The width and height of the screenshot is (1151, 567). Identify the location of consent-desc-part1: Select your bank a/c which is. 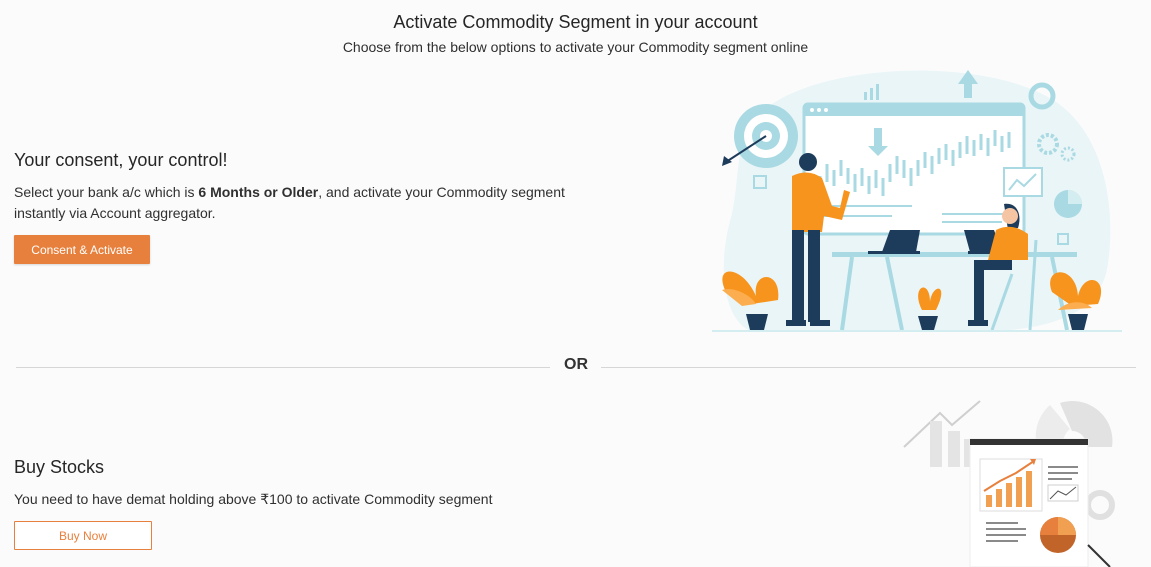
(106, 192).